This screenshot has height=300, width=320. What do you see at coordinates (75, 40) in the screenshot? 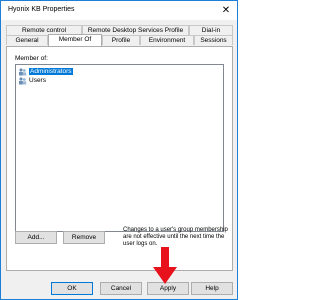
I see `tab-member-of: Member Of` at bounding box center [75, 40].